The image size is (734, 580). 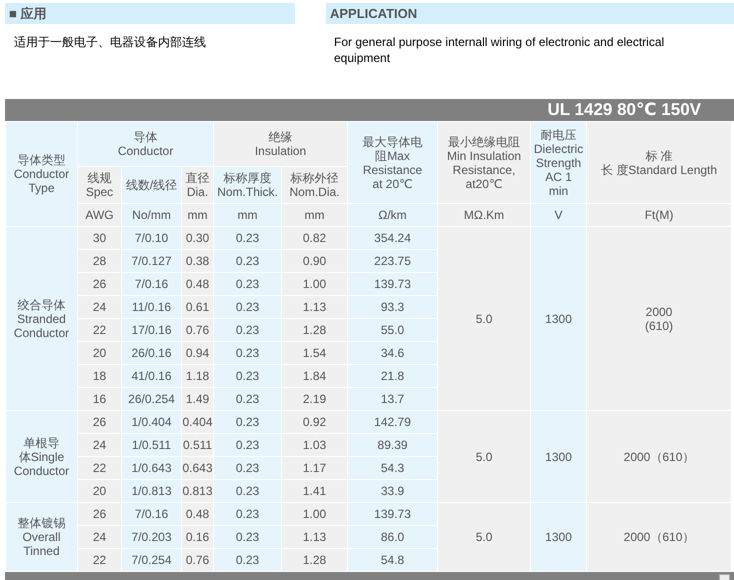 What do you see at coordinates (315, 445) in the screenshot?
I see `table-cell: 1.03` at bounding box center [315, 445].